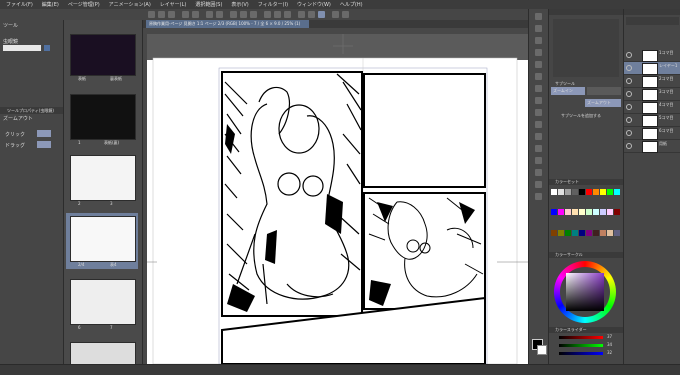  Describe the element at coordinates (604, 91) in the screenshot. I see `zoom-in-alt` at that location.